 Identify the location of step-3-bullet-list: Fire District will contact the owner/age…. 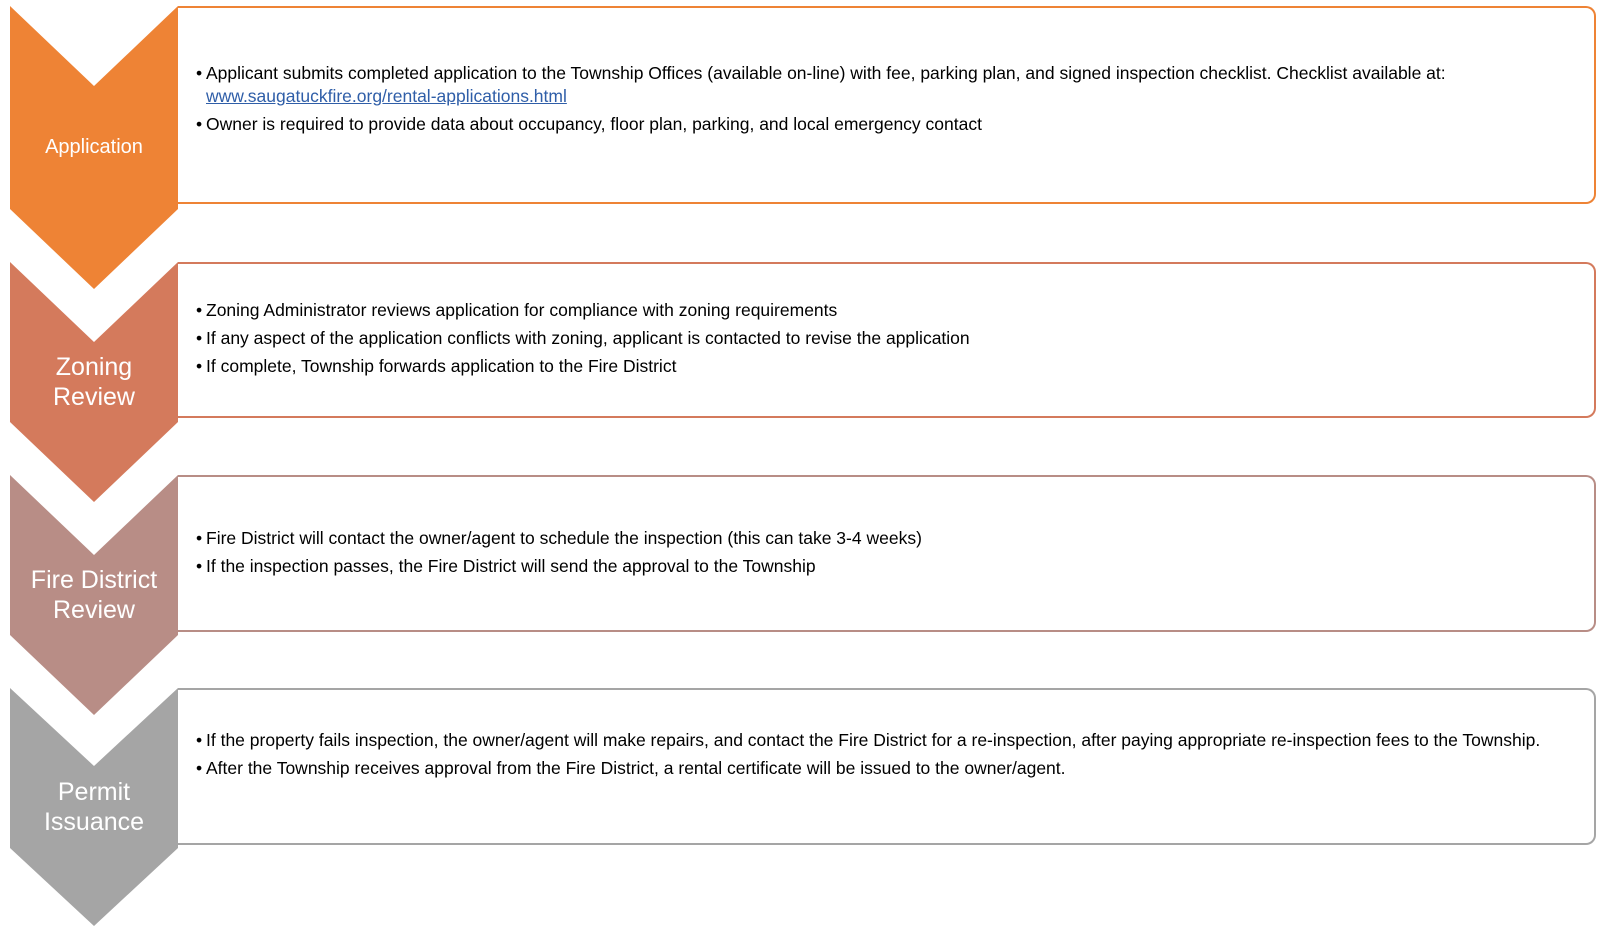
(901, 555).